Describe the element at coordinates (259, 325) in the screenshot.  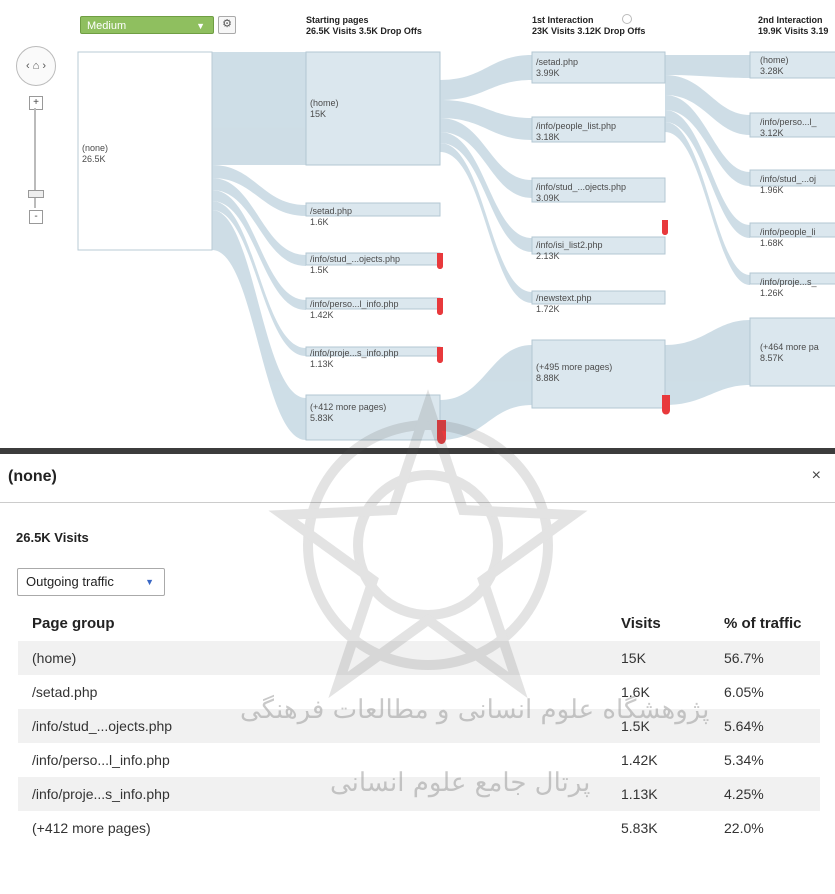
I see `flow-none-to-more` at that location.